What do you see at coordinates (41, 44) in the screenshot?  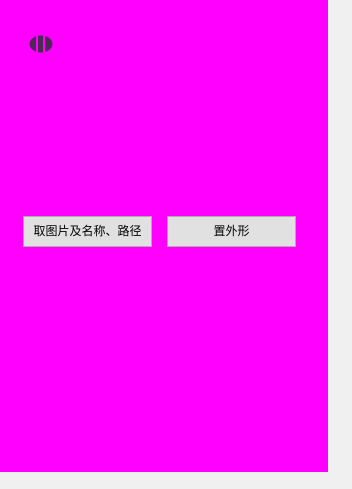 I see `striped-oval-icon` at bounding box center [41, 44].